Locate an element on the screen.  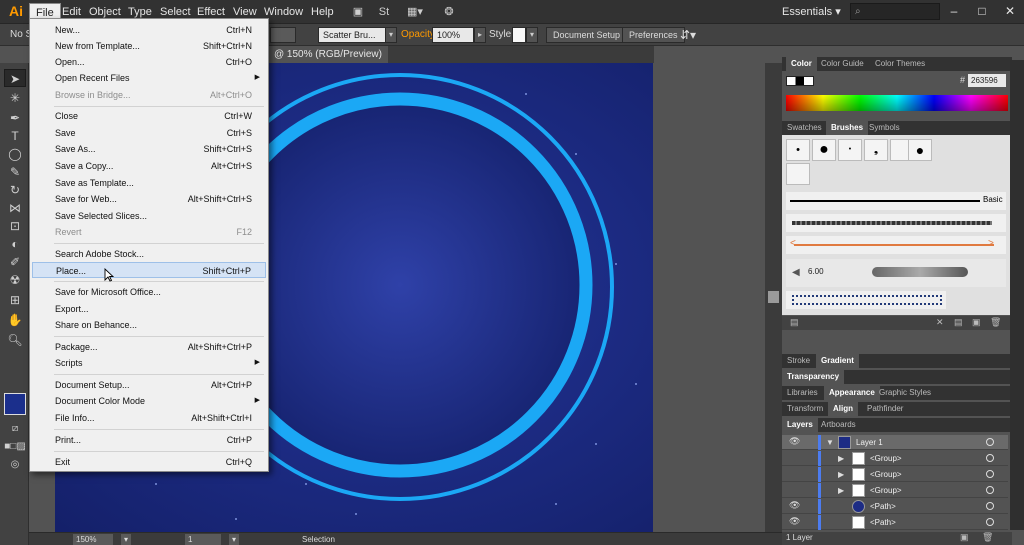
workspace-switcher: Essentials ▾ is located at coordinates (811, 12).